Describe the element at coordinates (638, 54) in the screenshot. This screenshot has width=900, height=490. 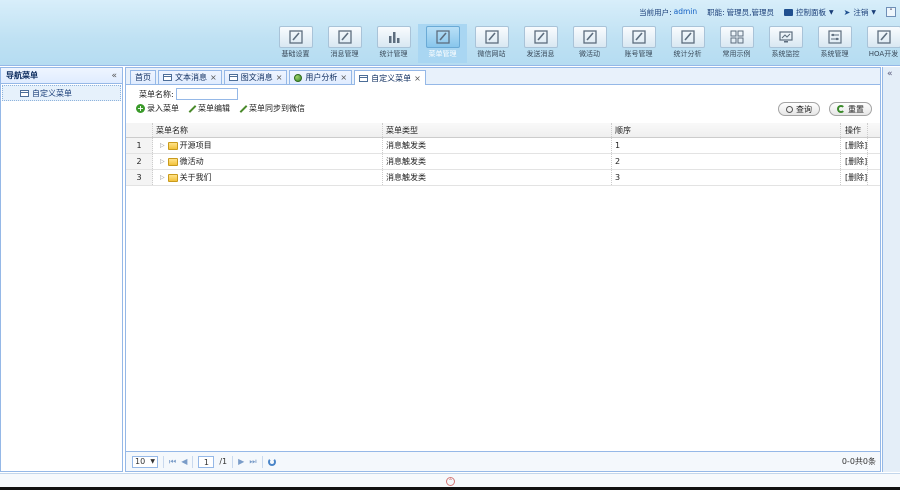
I see `module-label: 账号管理` at that location.